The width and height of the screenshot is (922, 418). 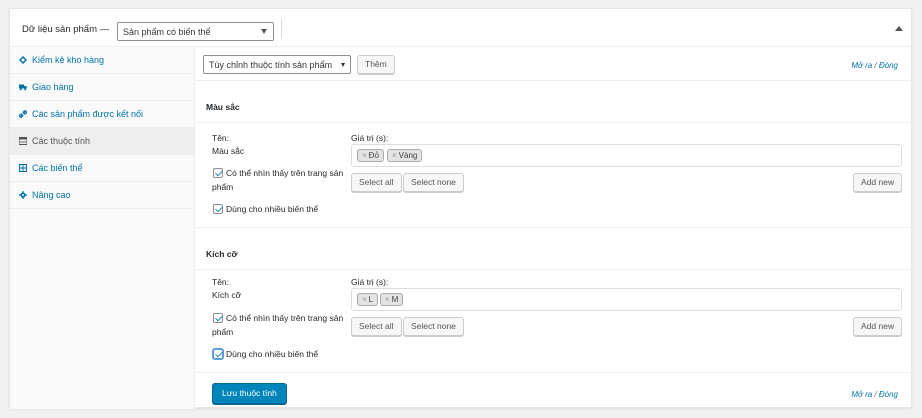 What do you see at coordinates (271, 65) in the screenshot?
I see `attribute-select-value: Tùy chỉnh thuộc tính sản phẩm` at bounding box center [271, 65].